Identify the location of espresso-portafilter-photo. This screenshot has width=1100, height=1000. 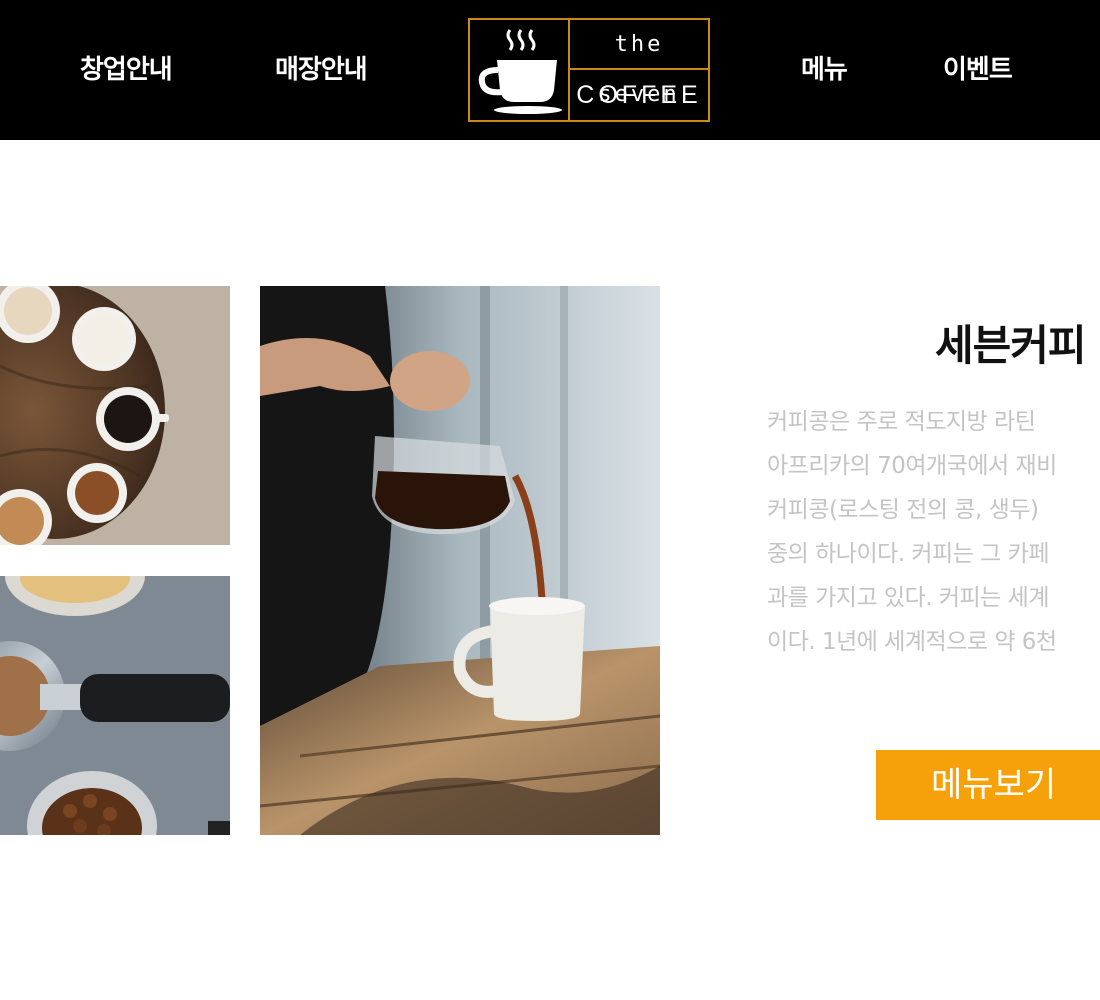
(115, 705).